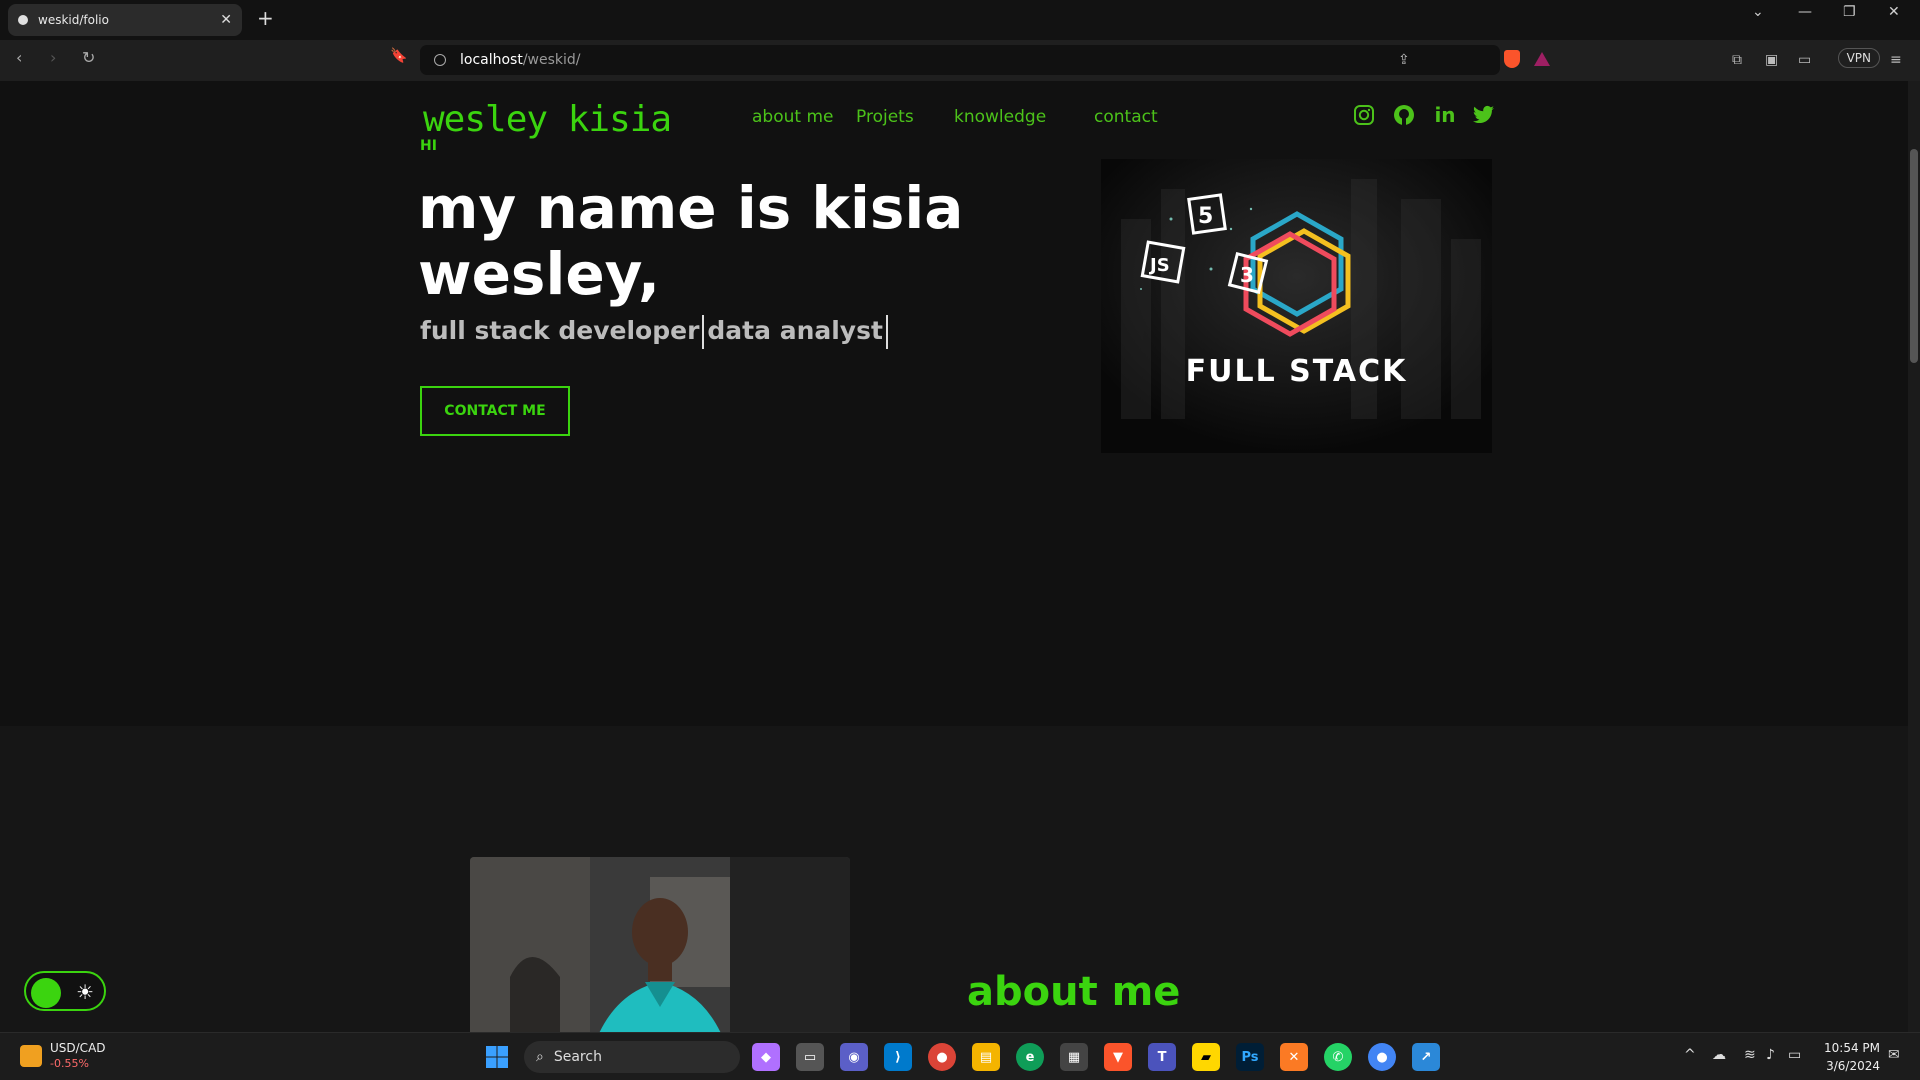 This screenshot has width=1920, height=1080. I want to click on nav-about-me: about me, so click(792, 117).